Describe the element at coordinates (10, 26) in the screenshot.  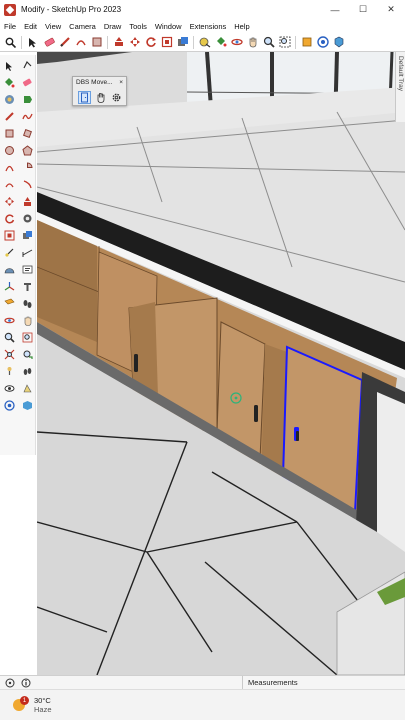
I see `menu-file: File` at that location.